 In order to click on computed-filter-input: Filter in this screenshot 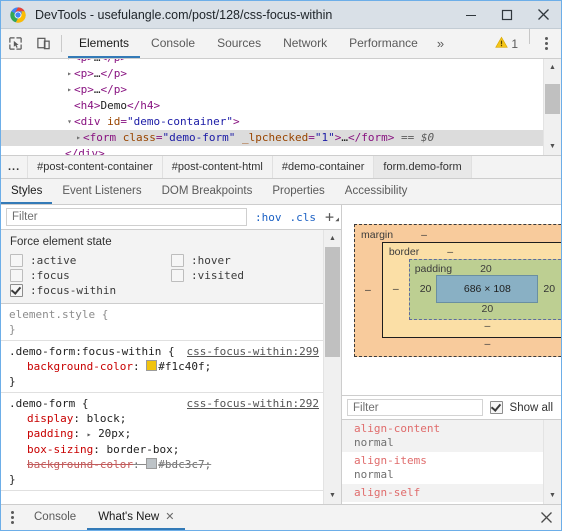, I will do `click(415, 407)`.